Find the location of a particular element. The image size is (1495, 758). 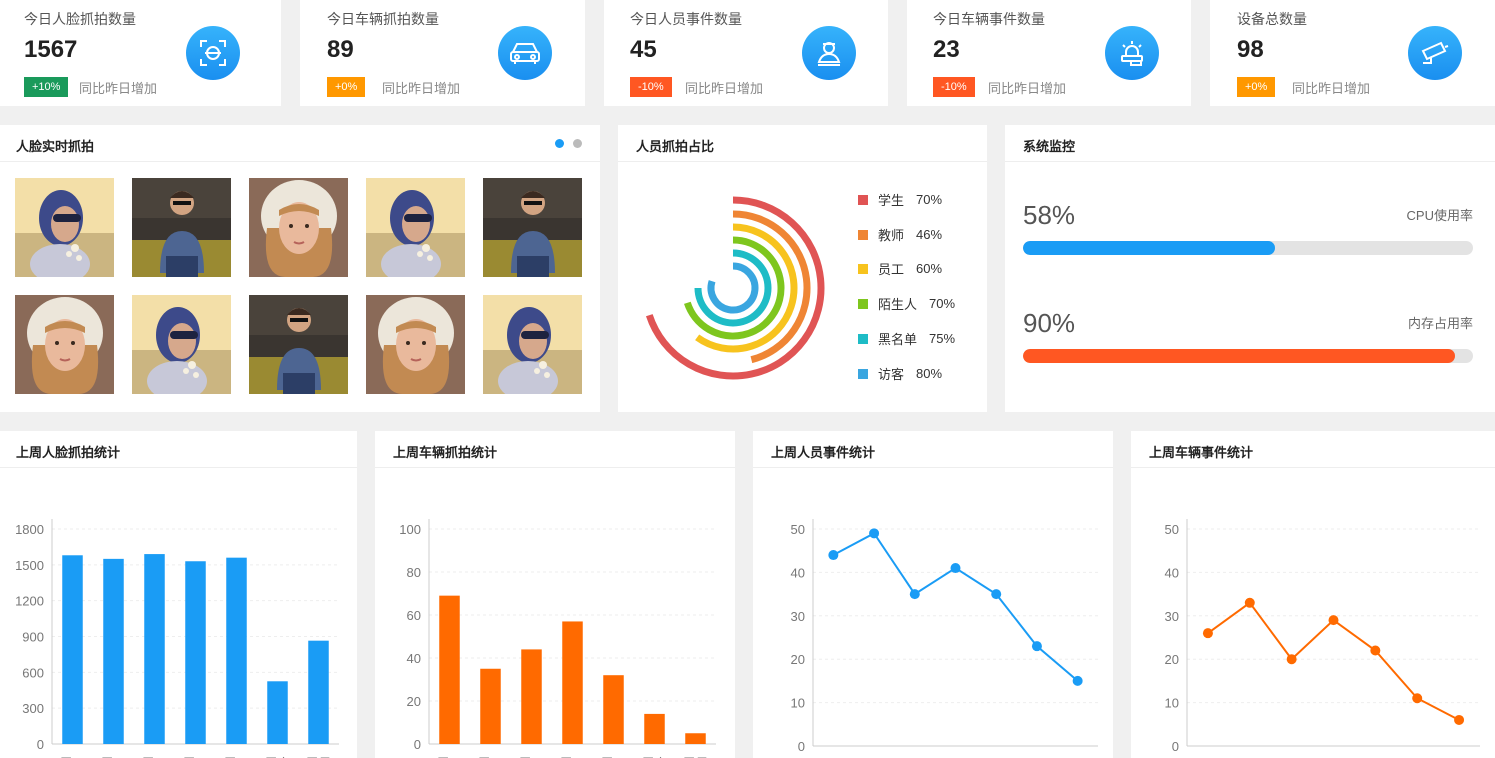

carousel-dot-active is located at coordinates (559, 143).